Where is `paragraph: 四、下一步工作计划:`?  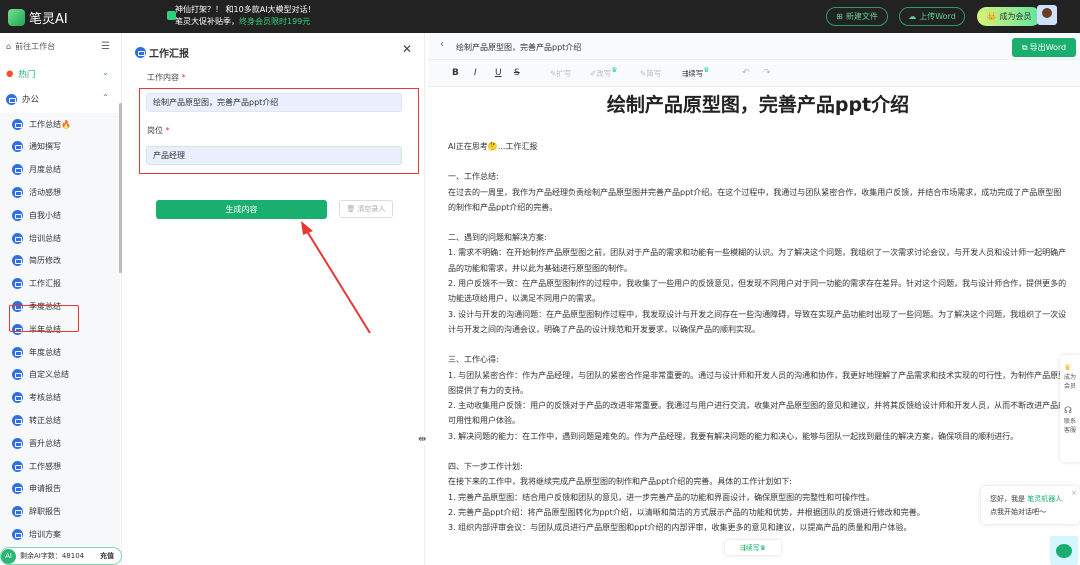
paragraph: 四、下一步工作计划: is located at coordinates (485, 467).